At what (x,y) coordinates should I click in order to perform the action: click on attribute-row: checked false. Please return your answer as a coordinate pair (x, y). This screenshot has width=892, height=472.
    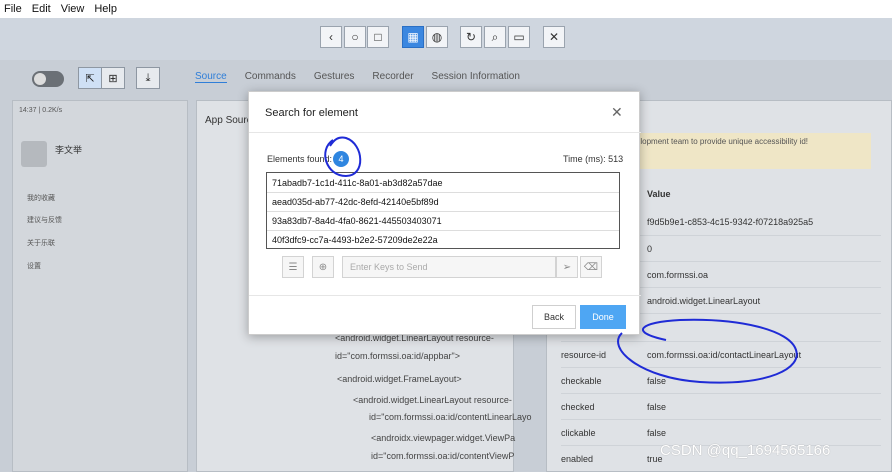
    Looking at the image, I should click on (721, 406).